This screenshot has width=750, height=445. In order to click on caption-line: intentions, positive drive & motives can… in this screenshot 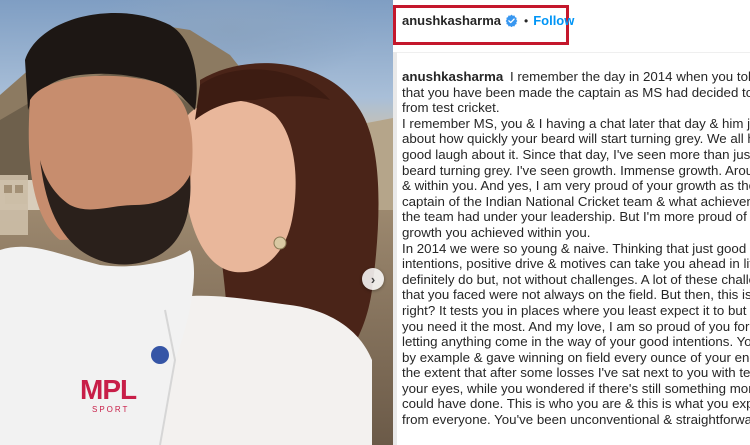, I will do `click(576, 264)`.